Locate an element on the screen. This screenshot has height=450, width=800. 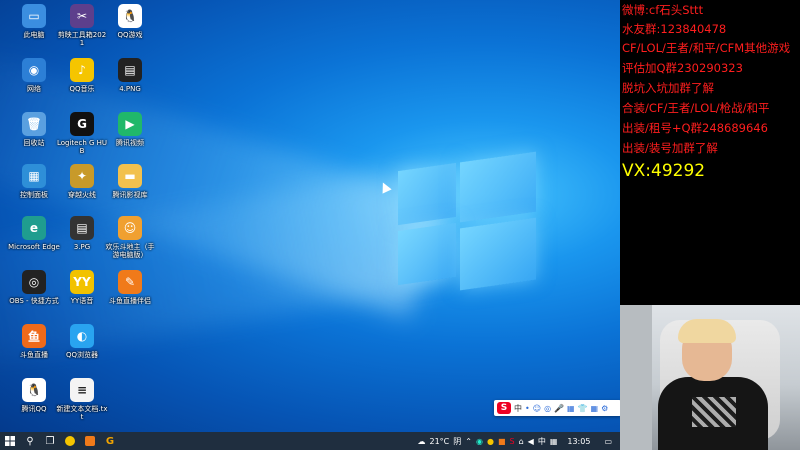
info-line: 出装/装号加群了解 is located at coordinates (670, 148).